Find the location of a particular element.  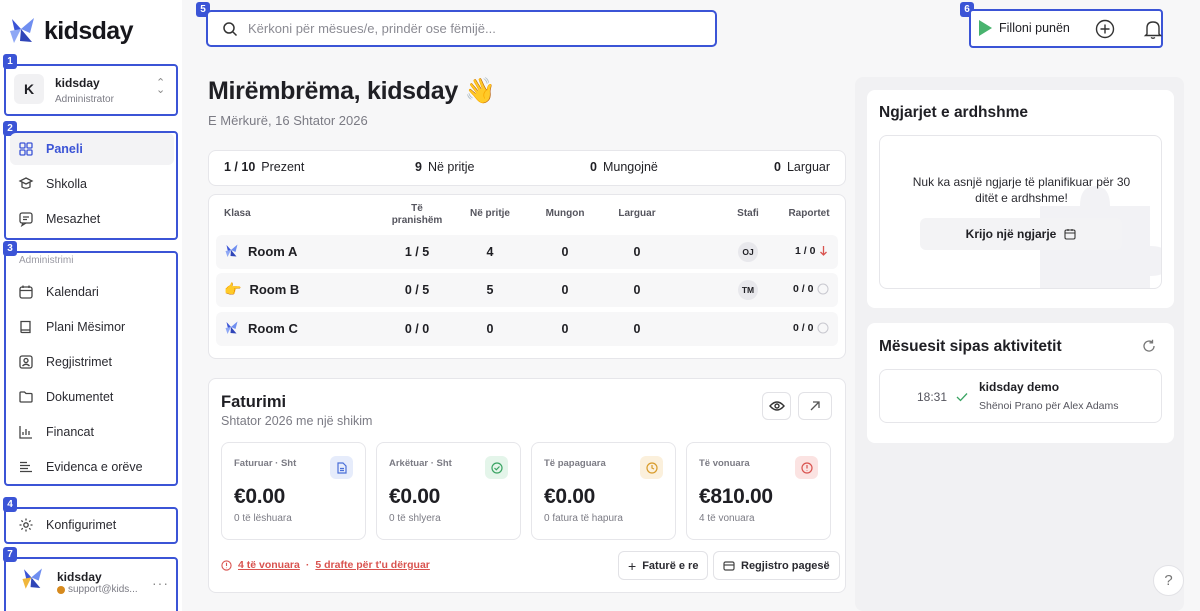

reports-cell: 1 / 0 is located at coordinates (811, 251).